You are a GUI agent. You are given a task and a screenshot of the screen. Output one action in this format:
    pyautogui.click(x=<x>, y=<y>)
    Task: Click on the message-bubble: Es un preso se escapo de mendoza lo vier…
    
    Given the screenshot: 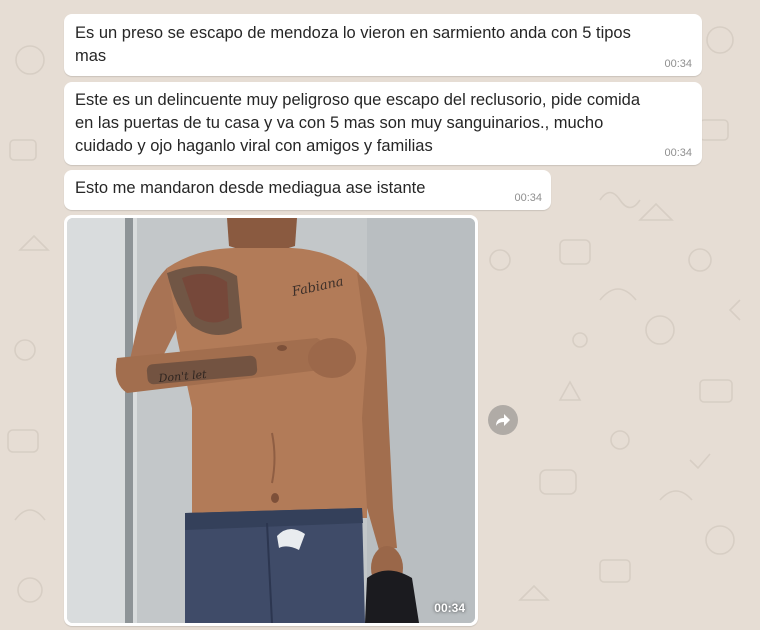 What is the action you would take?
    pyautogui.click(x=383, y=45)
    